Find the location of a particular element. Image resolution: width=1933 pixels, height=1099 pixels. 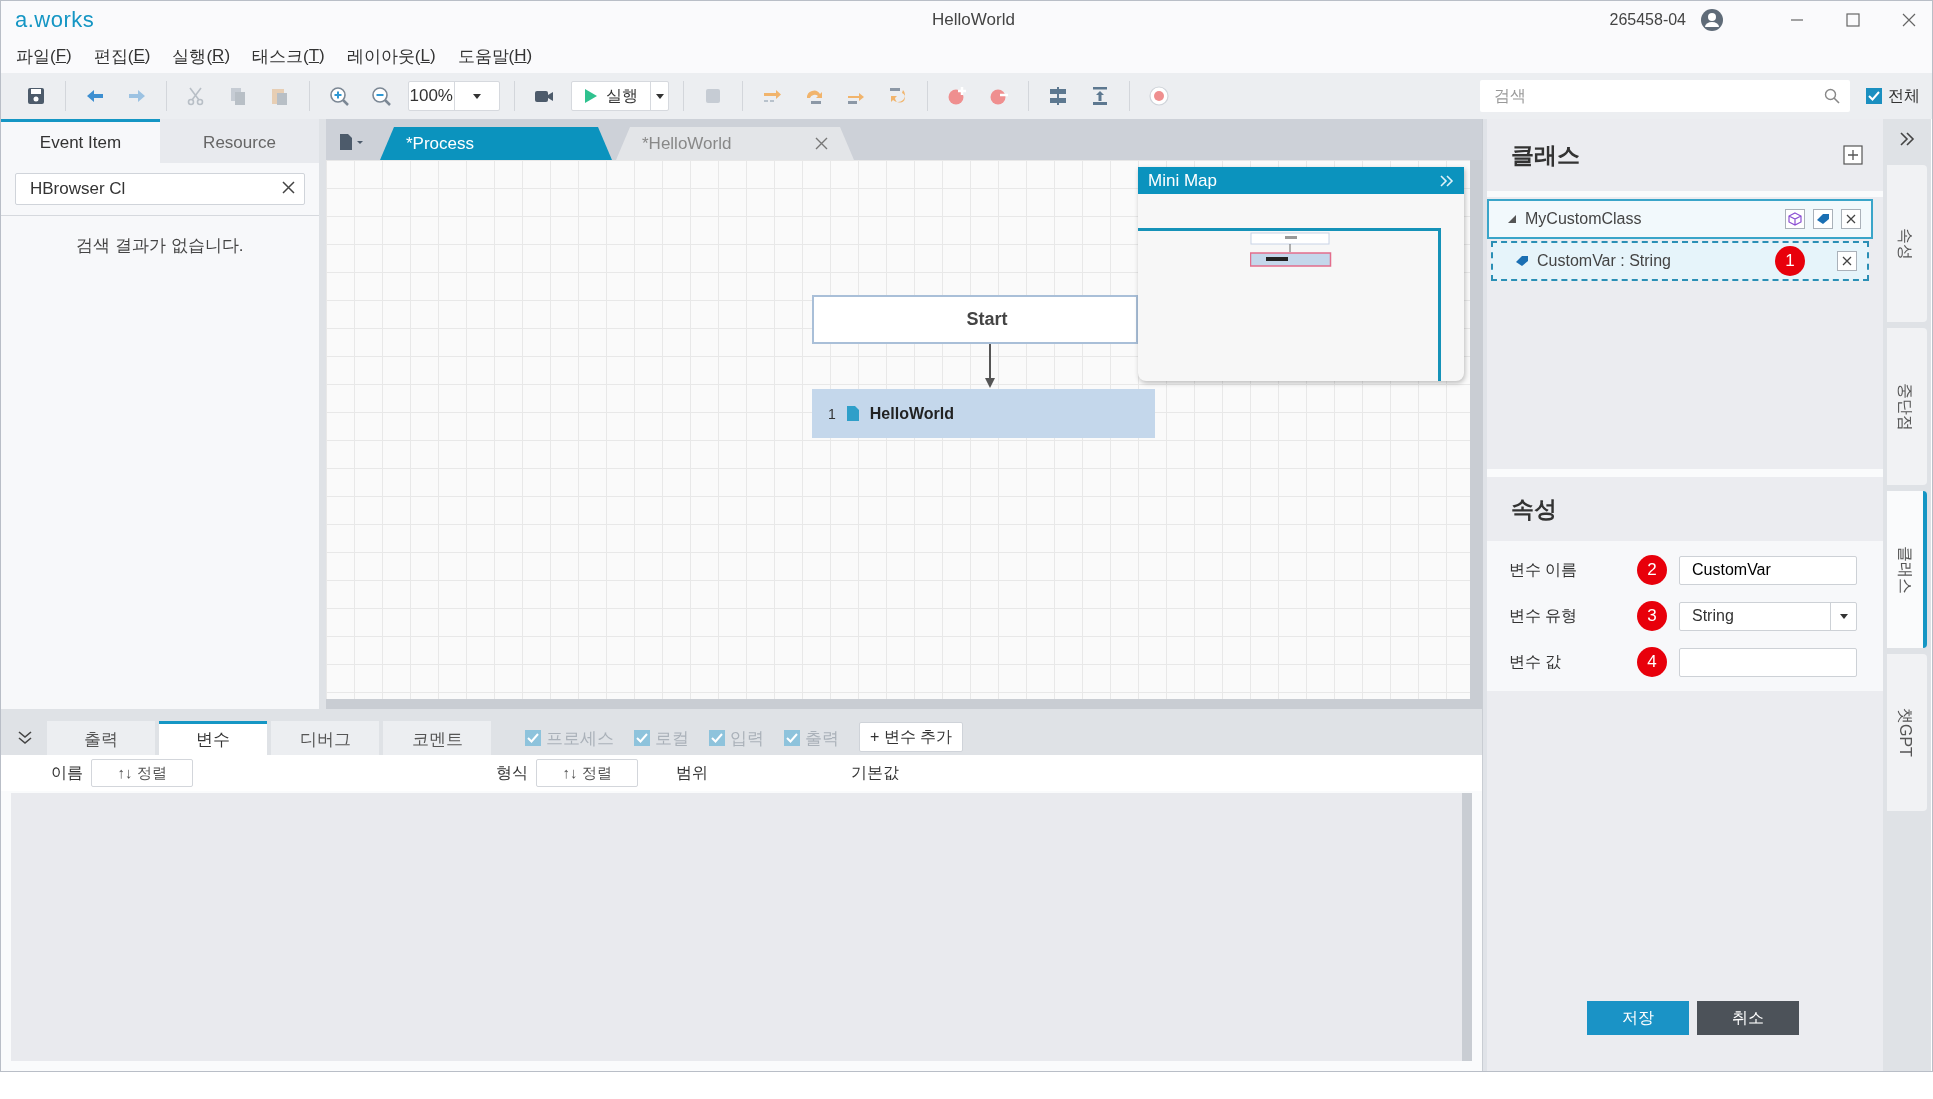

run-label: 실행 is located at coordinates (622, 95).